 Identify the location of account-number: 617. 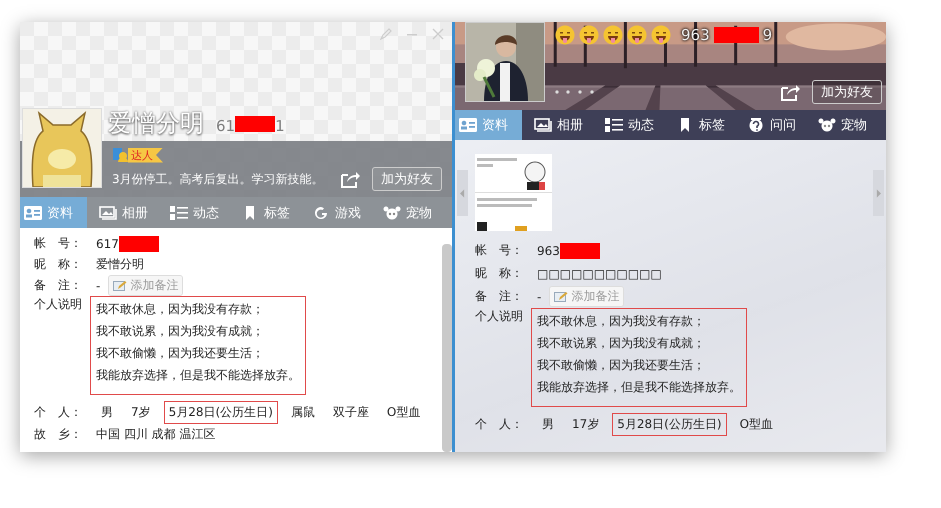
(107, 243).